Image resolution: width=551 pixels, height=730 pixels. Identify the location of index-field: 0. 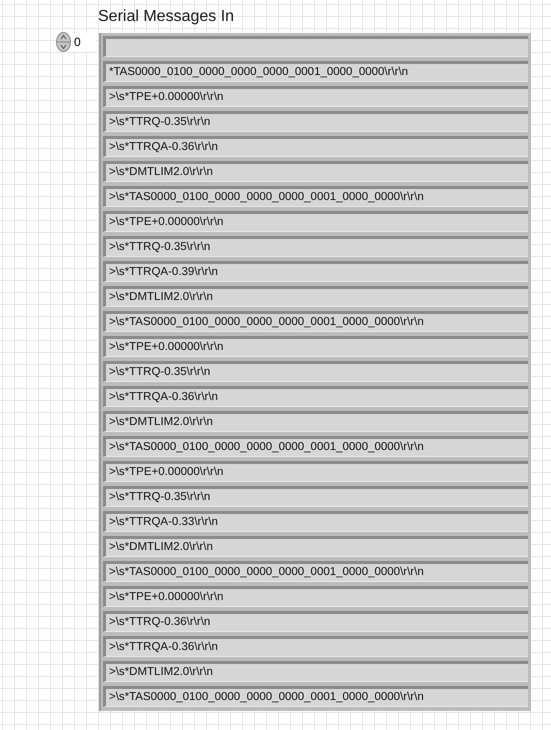
(83, 42).